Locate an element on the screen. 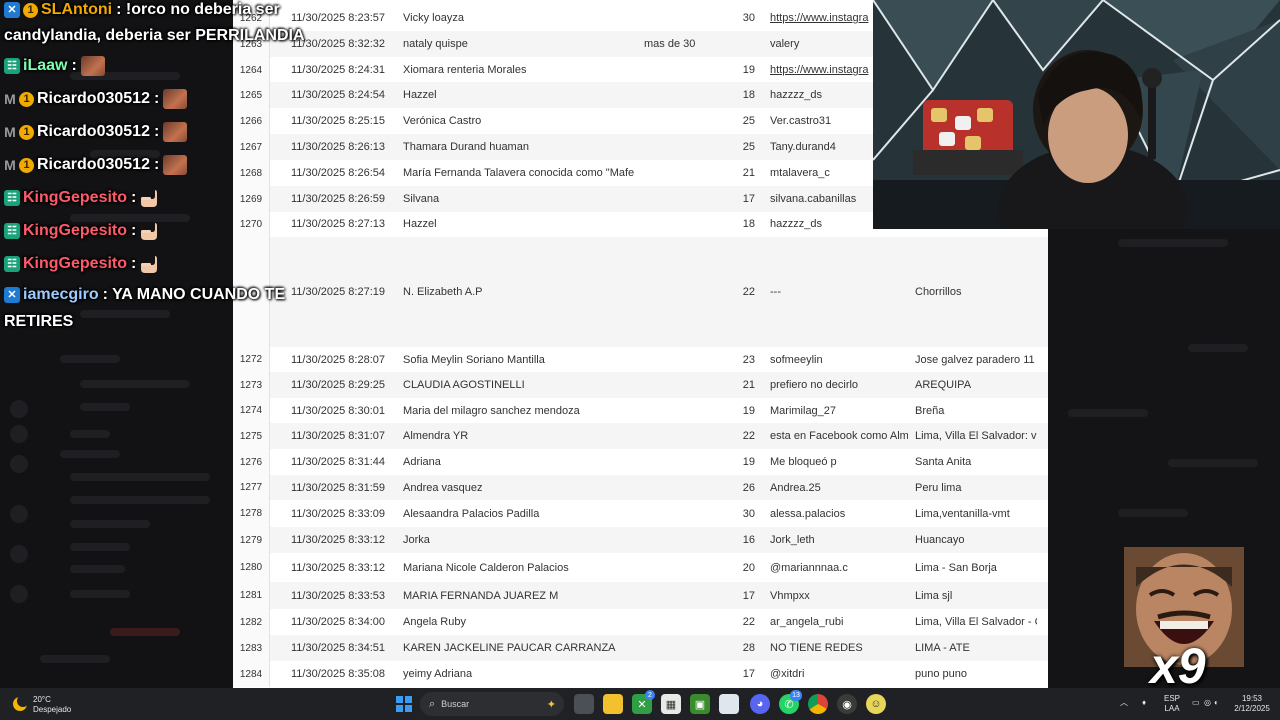 This screenshot has width=1280, height=720. name-cell: KAREN JACKELINE PAUCAR CARRANZA is located at coordinates (523, 648).